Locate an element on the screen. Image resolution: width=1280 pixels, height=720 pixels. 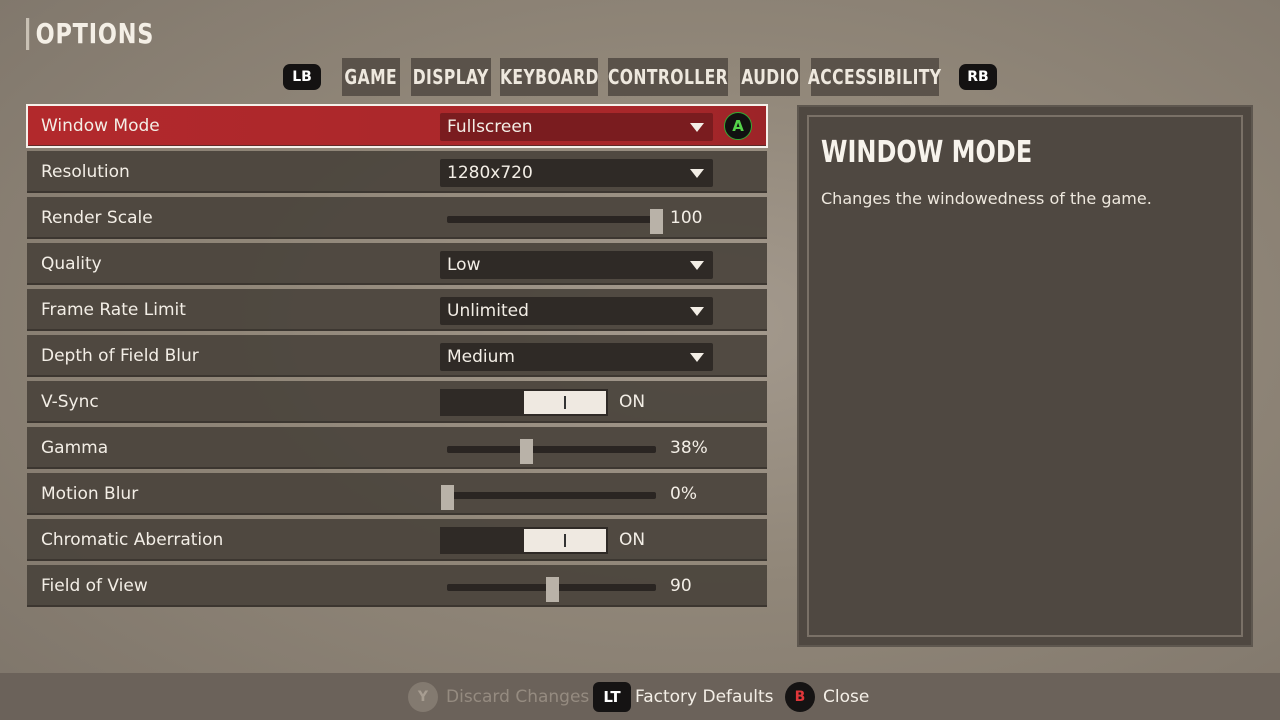
close-button: B Close is located at coordinates (827, 696).